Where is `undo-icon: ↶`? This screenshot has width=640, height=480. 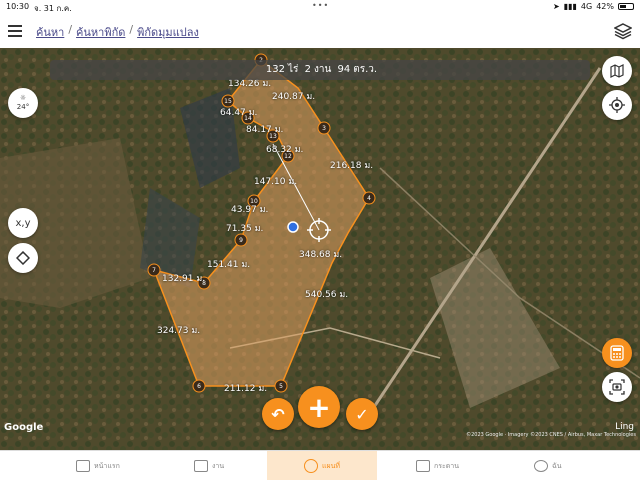 undo-icon: ↶ is located at coordinates (278, 414).